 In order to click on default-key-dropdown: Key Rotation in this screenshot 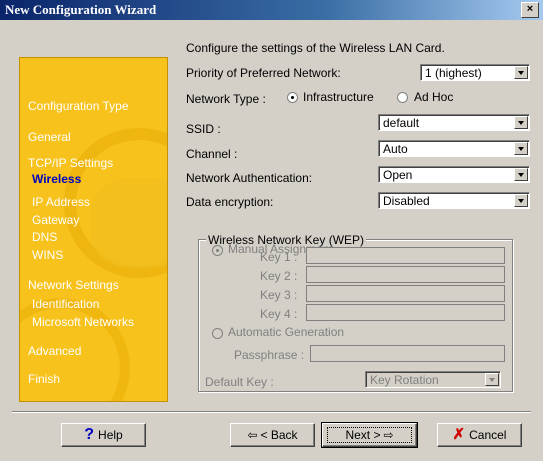, I will do `click(433, 379)`.